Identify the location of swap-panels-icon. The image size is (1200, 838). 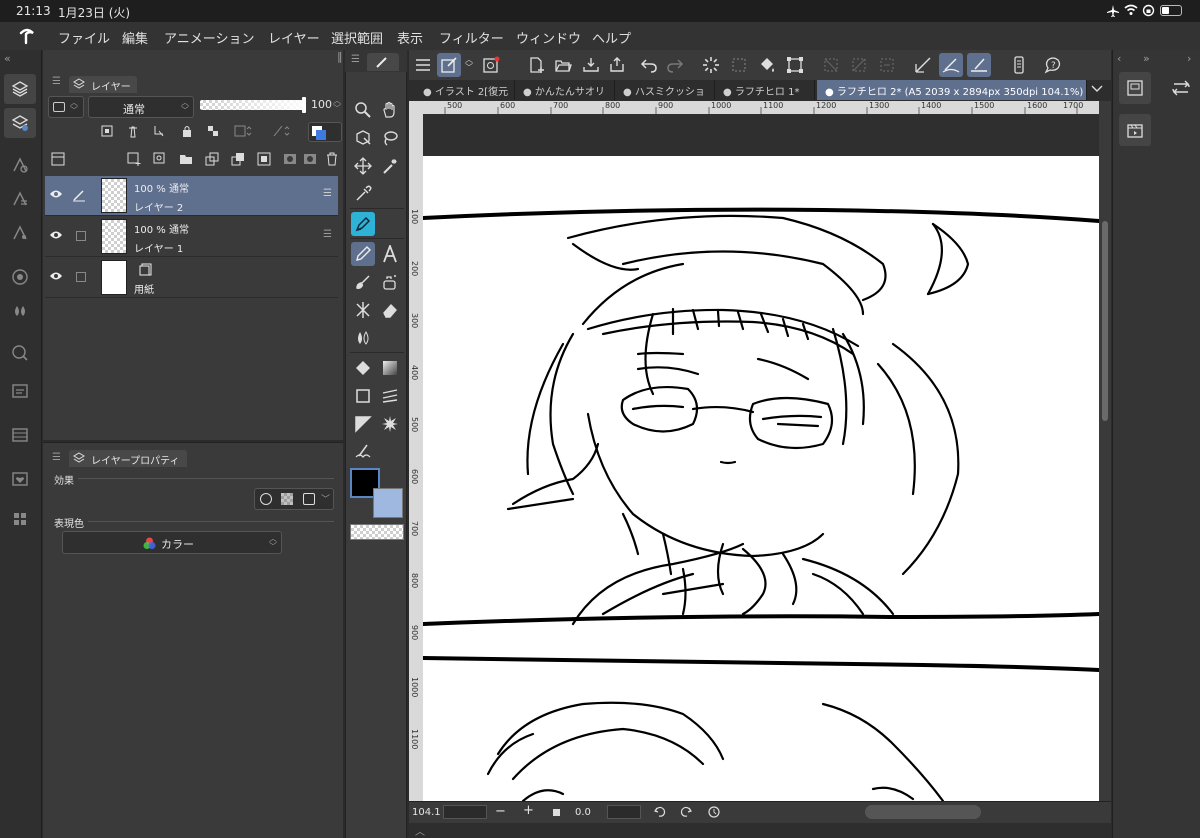
(1181, 88).